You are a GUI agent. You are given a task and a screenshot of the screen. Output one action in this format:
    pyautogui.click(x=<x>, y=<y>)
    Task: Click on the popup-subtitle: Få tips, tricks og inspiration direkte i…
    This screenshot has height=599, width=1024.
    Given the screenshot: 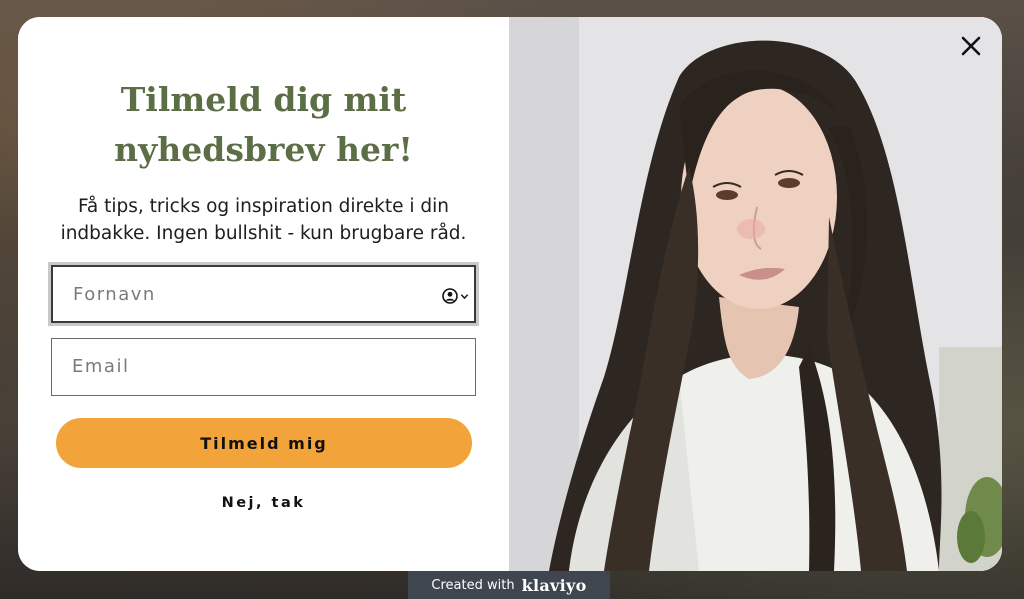 What is the action you would take?
    pyautogui.click(x=263, y=220)
    